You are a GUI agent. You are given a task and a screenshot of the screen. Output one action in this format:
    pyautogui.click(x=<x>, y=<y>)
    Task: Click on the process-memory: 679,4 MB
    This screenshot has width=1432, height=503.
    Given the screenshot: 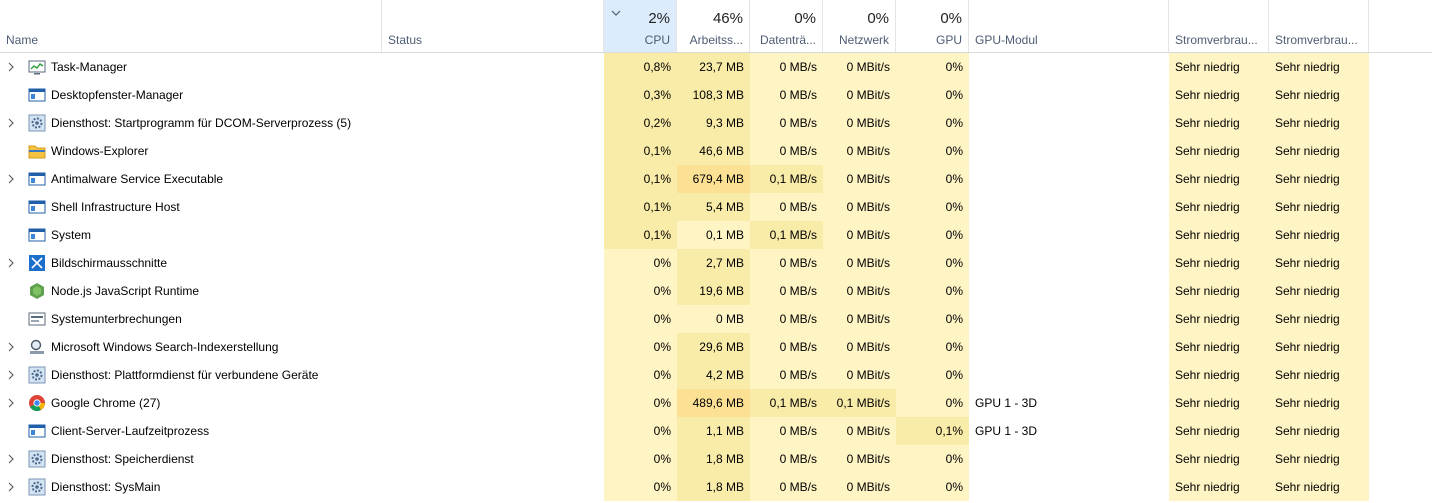 What is the action you would take?
    pyautogui.click(x=713, y=179)
    